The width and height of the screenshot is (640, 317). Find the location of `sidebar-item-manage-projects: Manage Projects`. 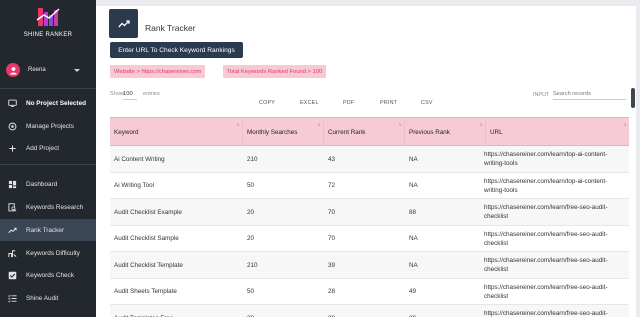

sidebar-item-manage-projects: Manage Projects is located at coordinates (48, 126).